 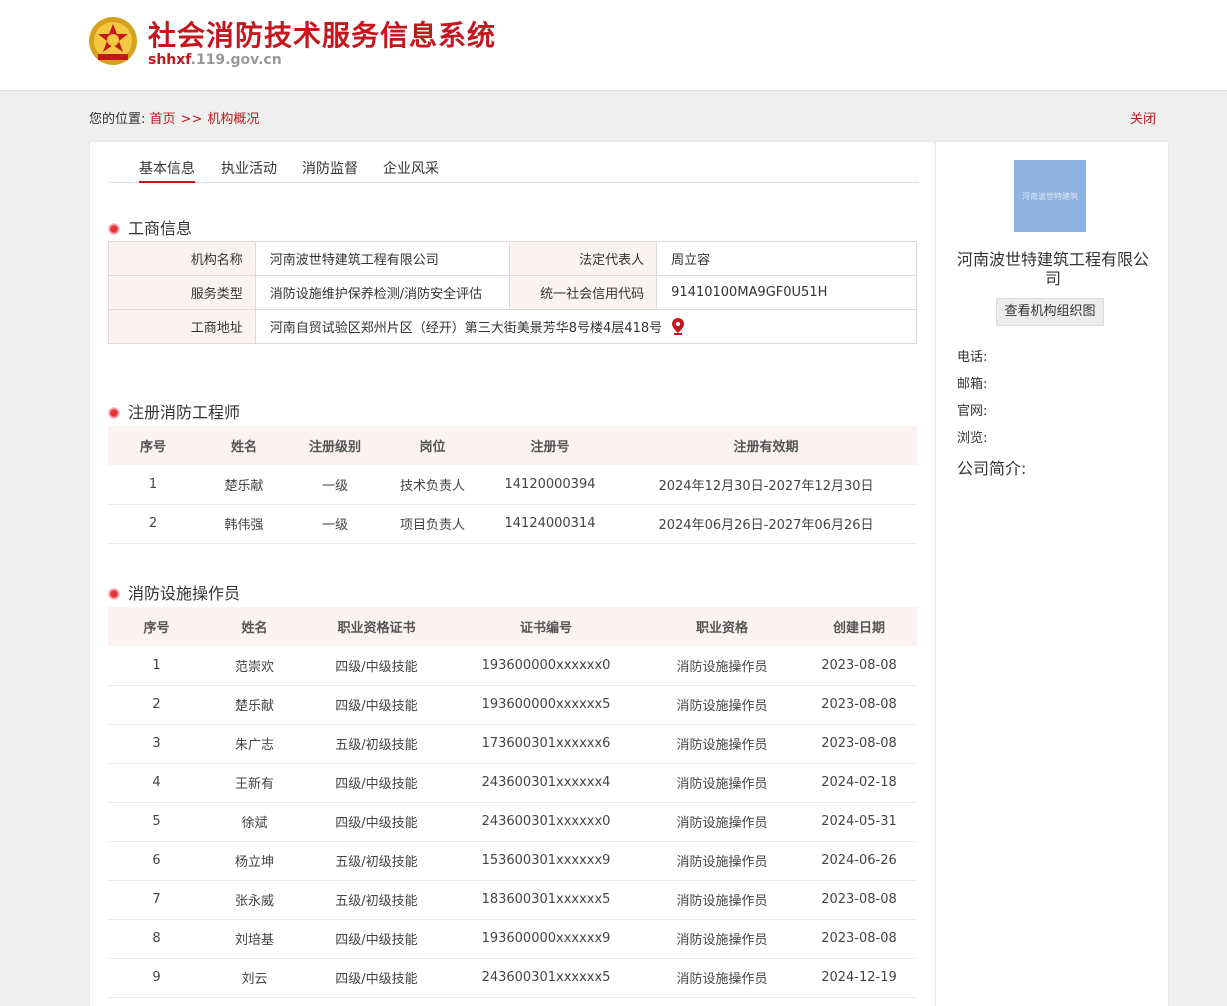 What do you see at coordinates (1143, 117) in the screenshot?
I see `close-link: 关闭` at bounding box center [1143, 117].